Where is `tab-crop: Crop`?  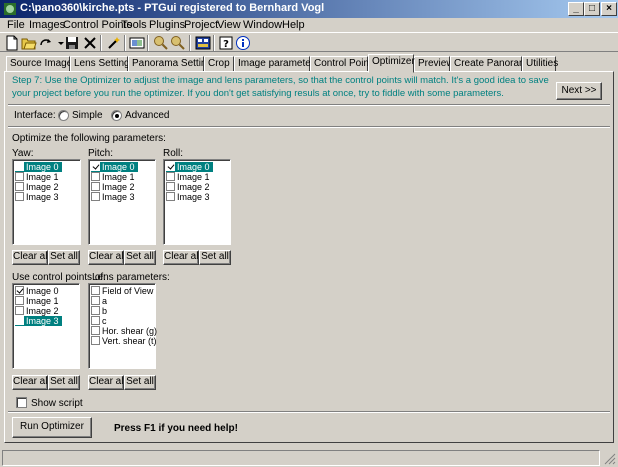
tab-crop: Crop is located at coordinates (219, 64).